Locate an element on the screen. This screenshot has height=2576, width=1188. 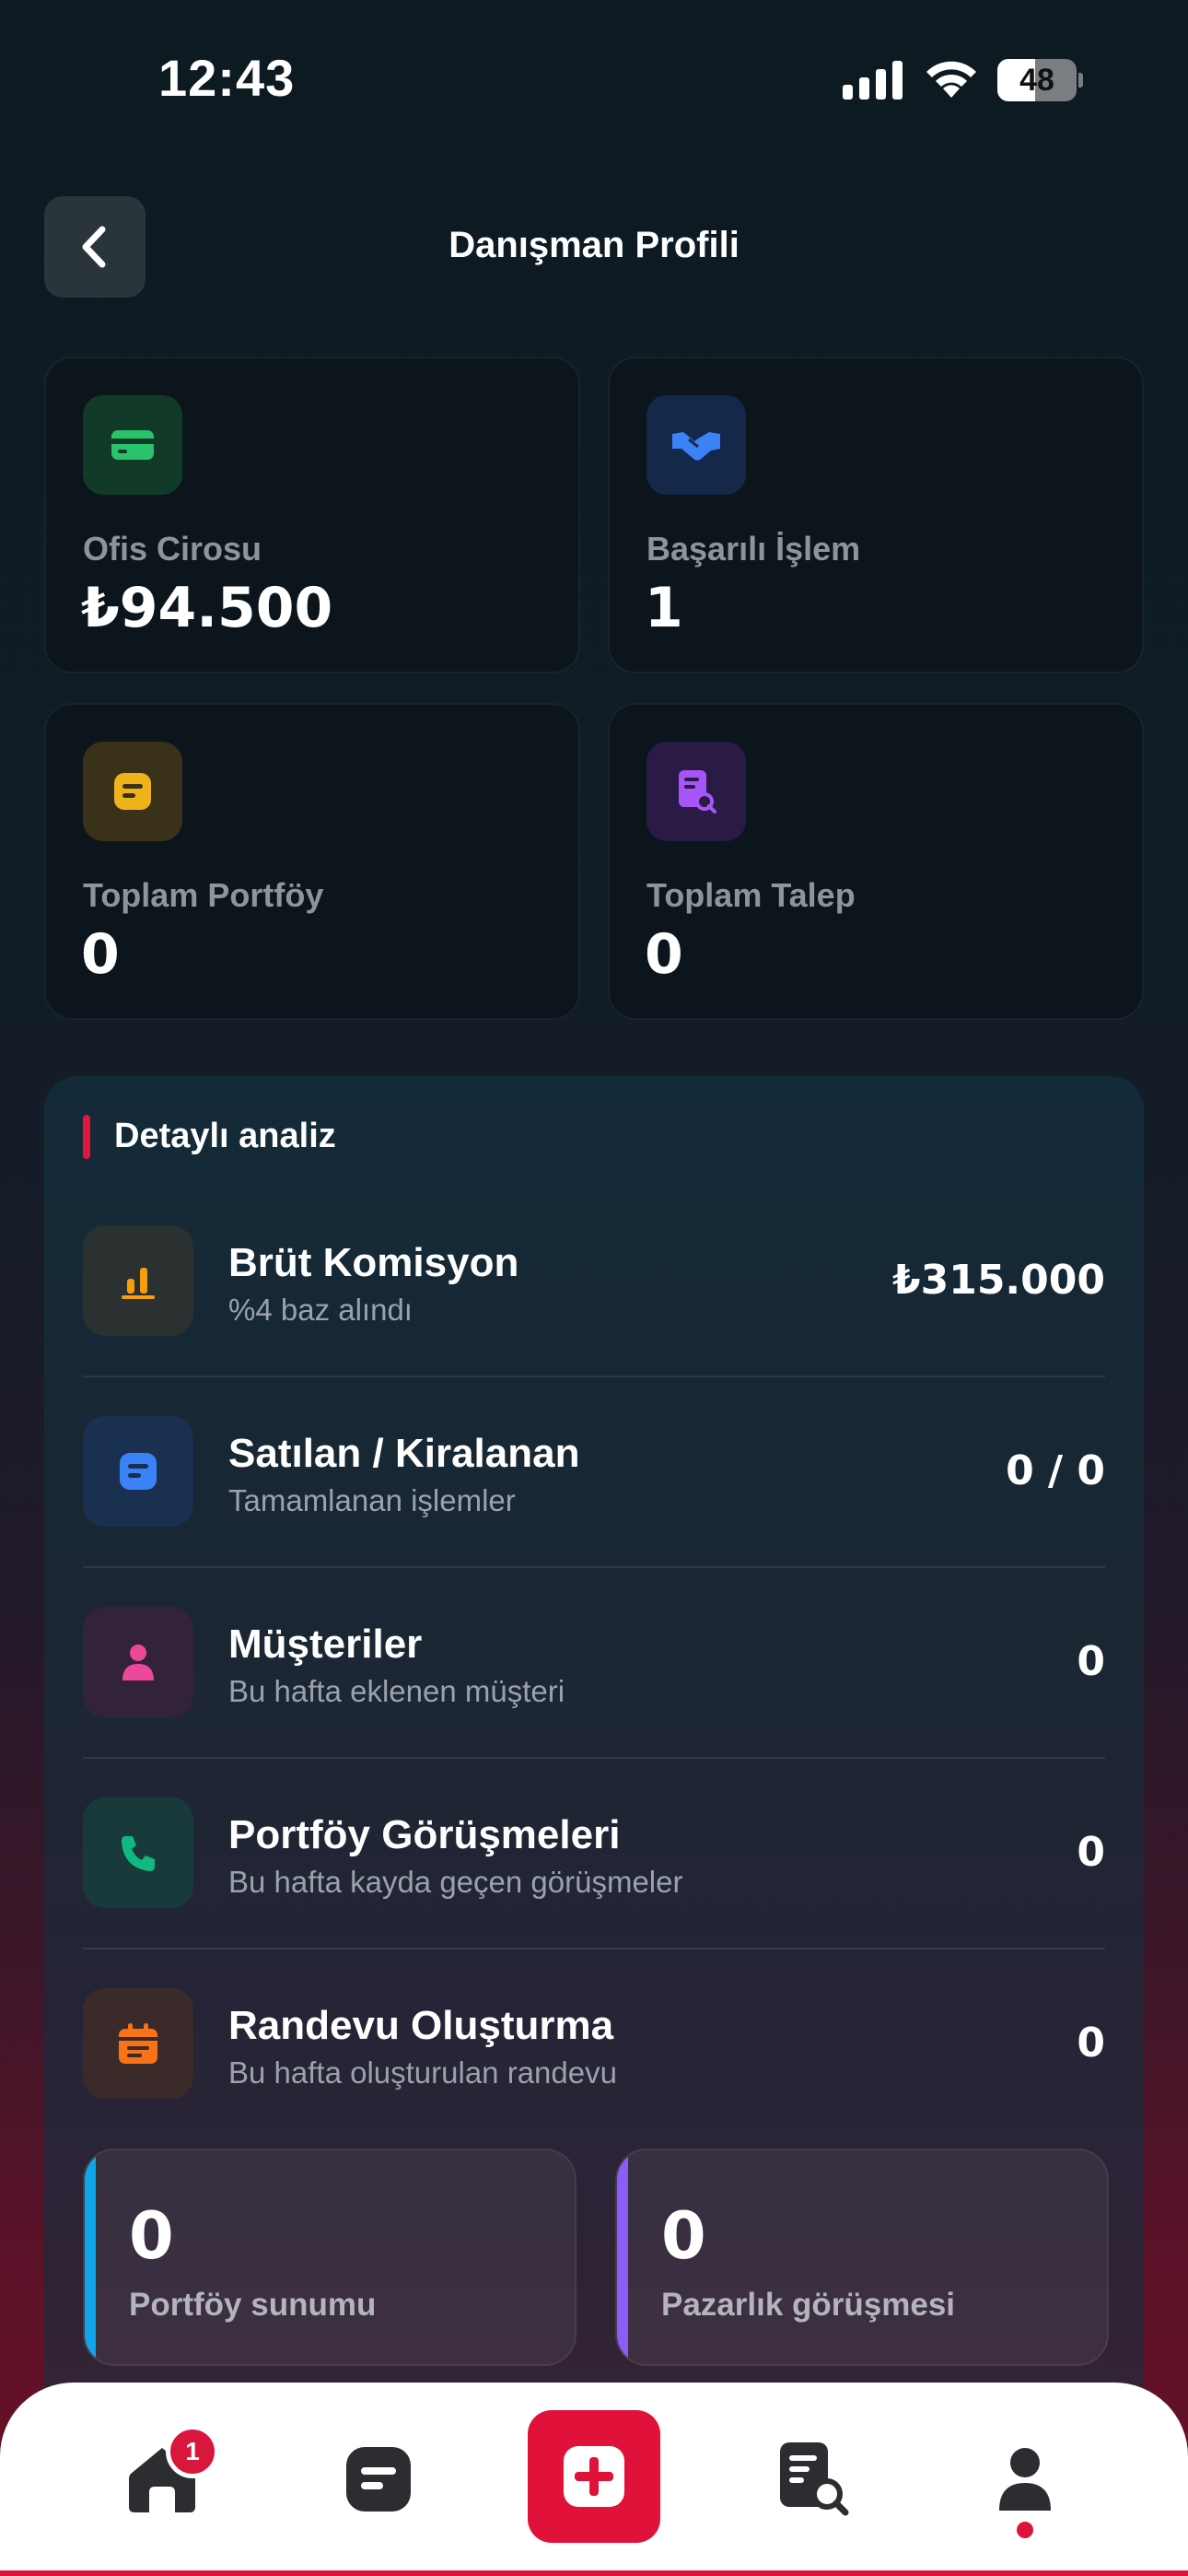
stat-value: 1 is located at coordinates (664, 608).